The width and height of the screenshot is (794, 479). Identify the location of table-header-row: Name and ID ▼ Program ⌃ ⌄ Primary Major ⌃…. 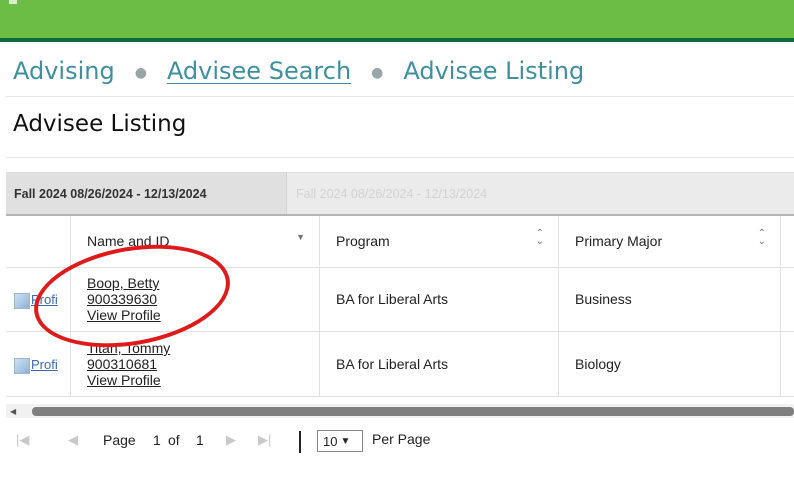
(400, 242).